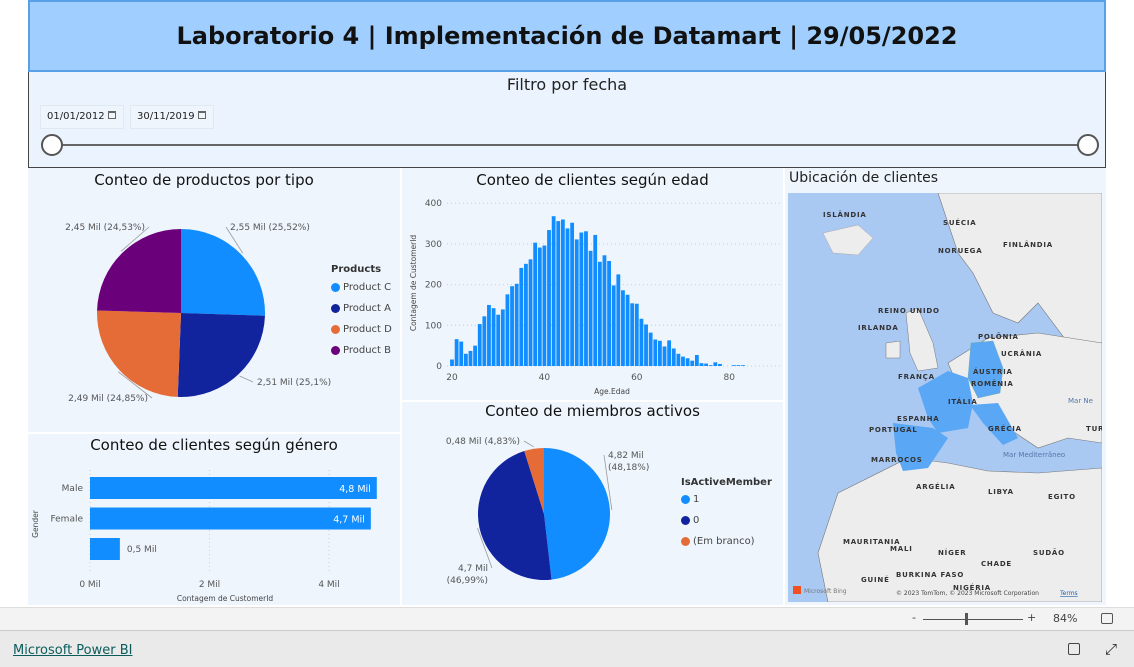 This screenshot has width=1134, height=667. I want to click on powerbi-link: Microsoft Power BI, so click(72, 650).